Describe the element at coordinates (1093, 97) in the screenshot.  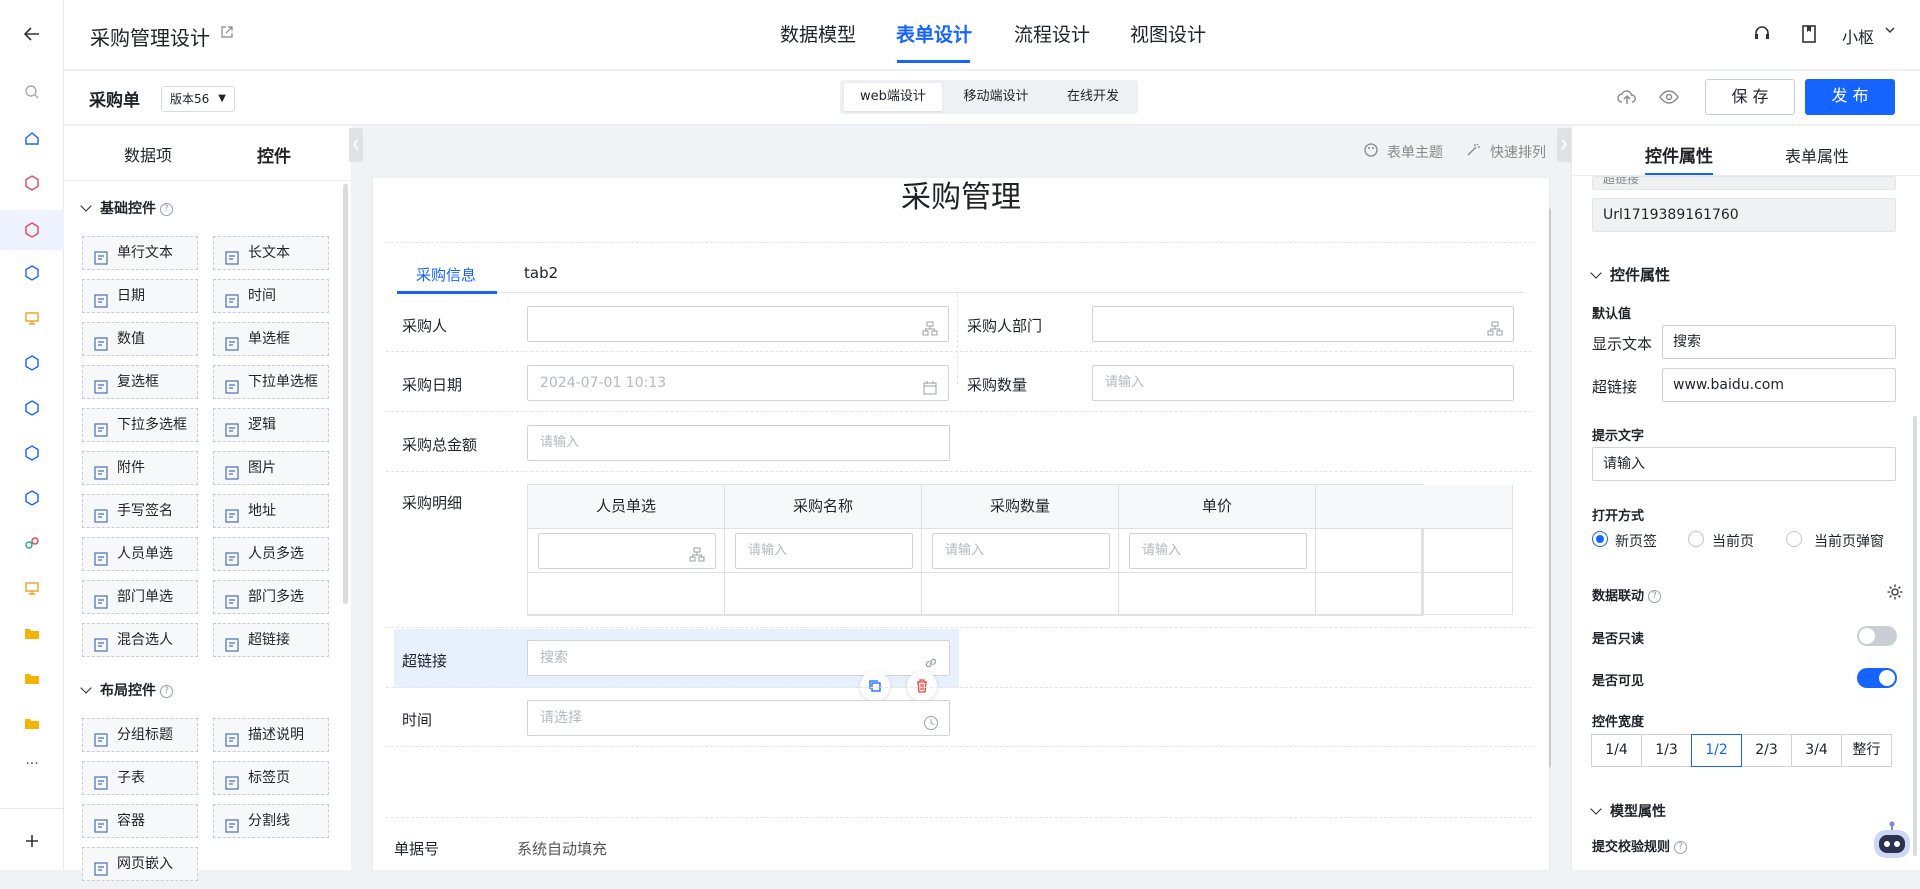
I see `mode-online-dev: 在线开发` at that location.